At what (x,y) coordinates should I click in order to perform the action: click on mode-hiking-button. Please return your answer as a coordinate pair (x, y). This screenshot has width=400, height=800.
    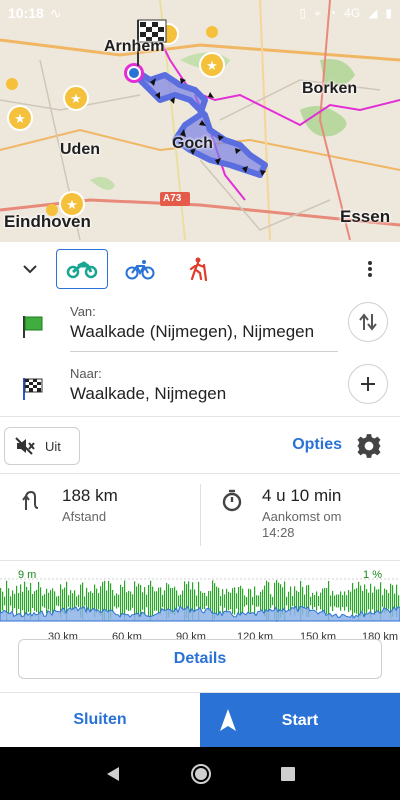
    Looking at the image, I should click on (198, 269).